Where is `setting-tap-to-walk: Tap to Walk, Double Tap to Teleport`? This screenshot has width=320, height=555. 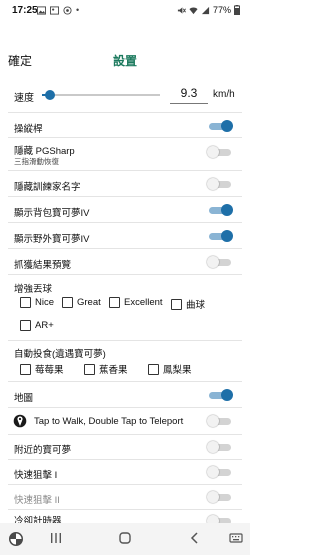 setting-tap-to-walk: Tap to Walk, Double Tap to Teleport is located at coordinates (125, 421).